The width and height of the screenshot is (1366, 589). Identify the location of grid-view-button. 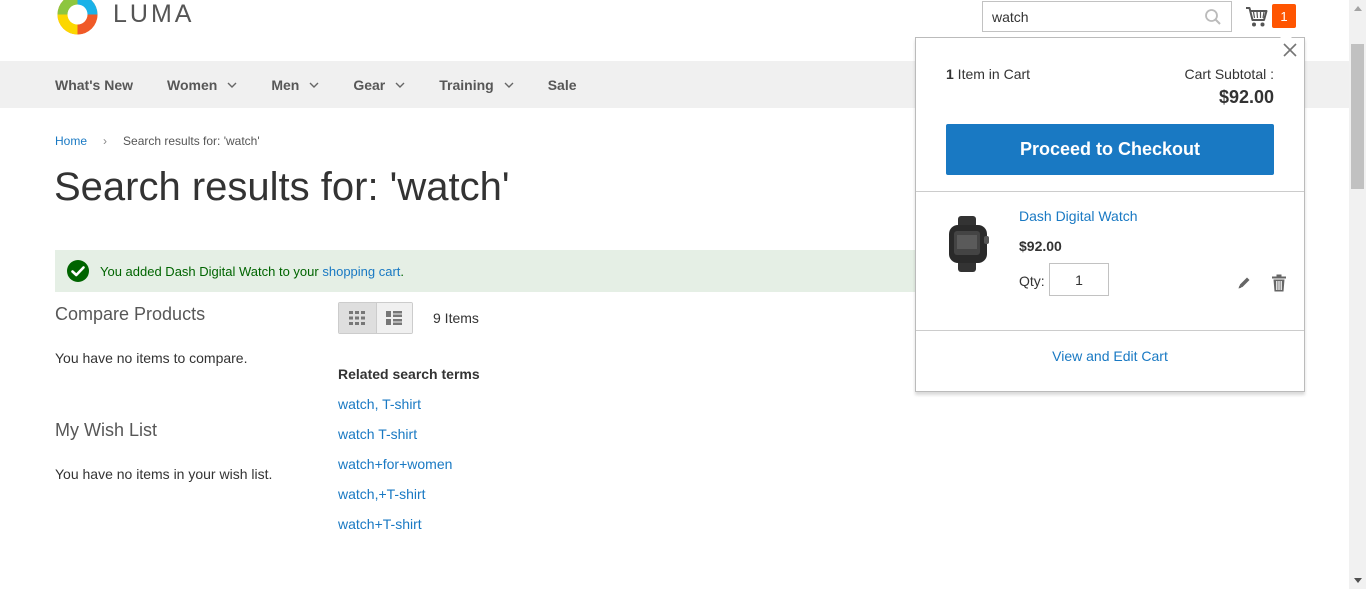
(357, 318).